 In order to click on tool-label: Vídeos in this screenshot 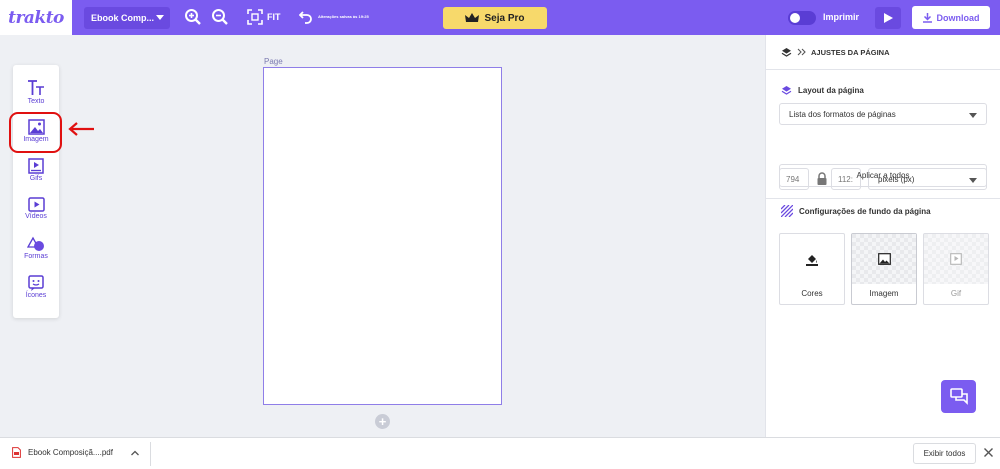, I will do `click(36, 216)`.